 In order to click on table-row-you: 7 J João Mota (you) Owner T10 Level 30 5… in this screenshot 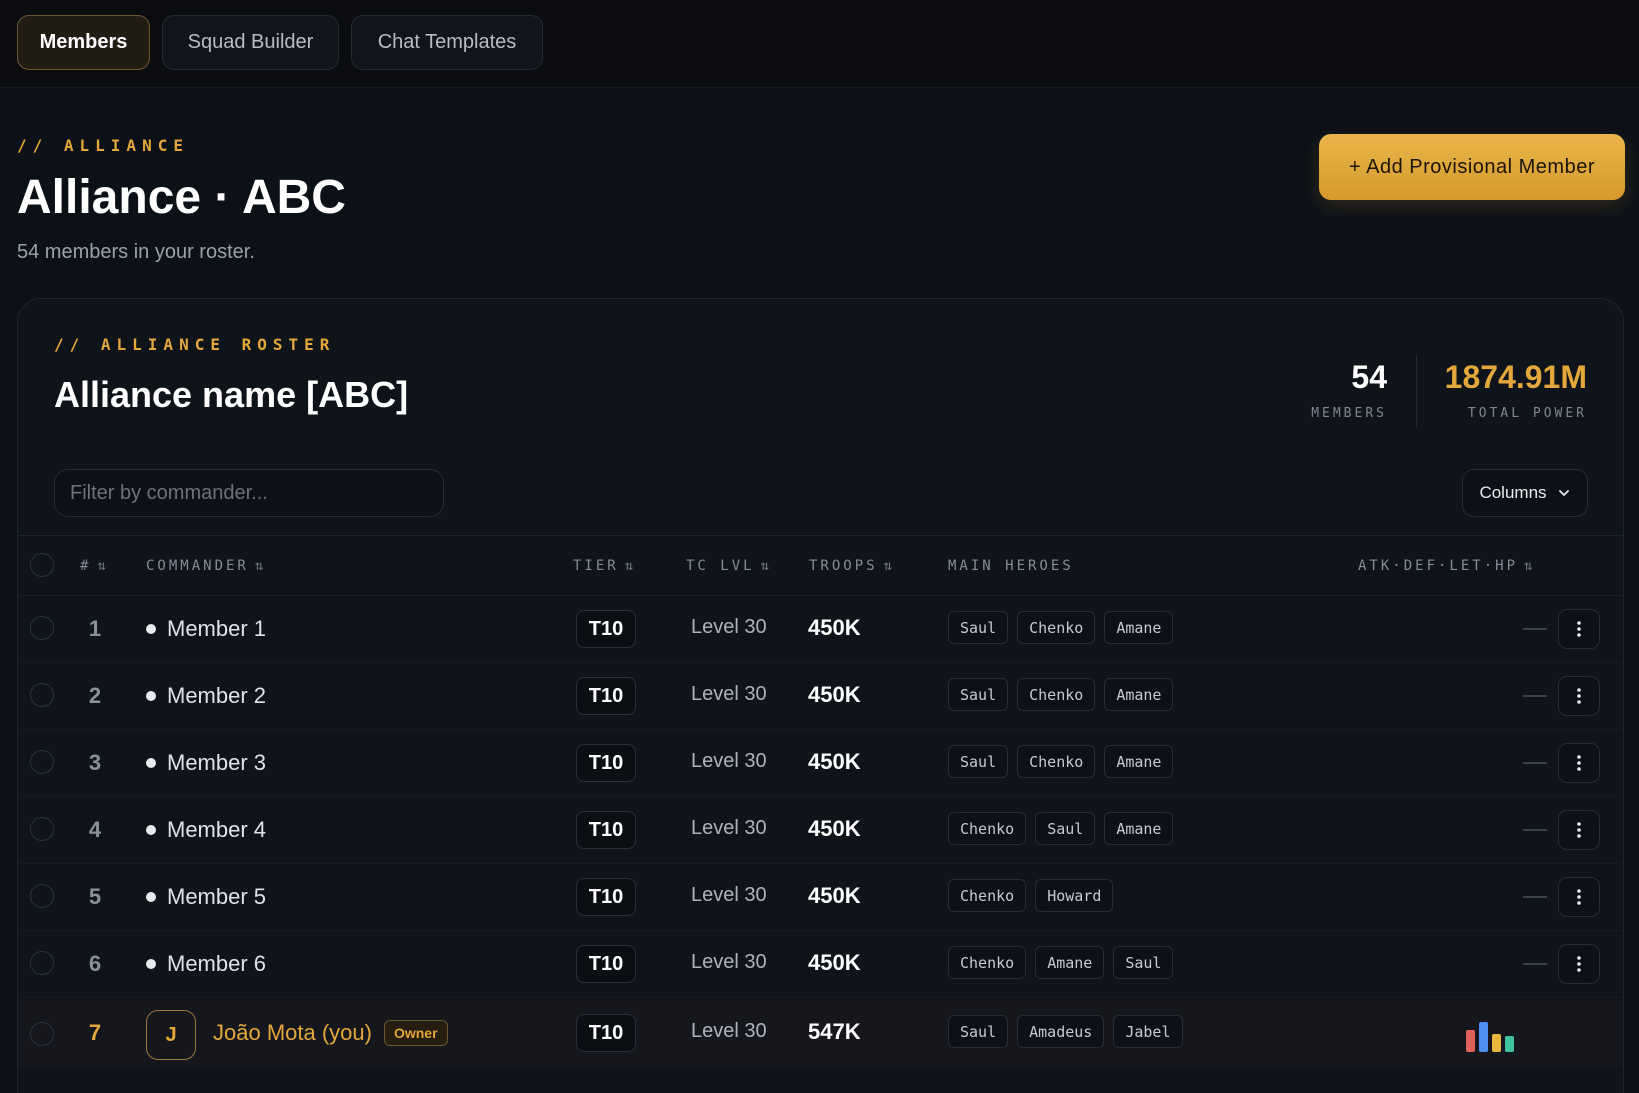, I will do `click(820, 1033)`.